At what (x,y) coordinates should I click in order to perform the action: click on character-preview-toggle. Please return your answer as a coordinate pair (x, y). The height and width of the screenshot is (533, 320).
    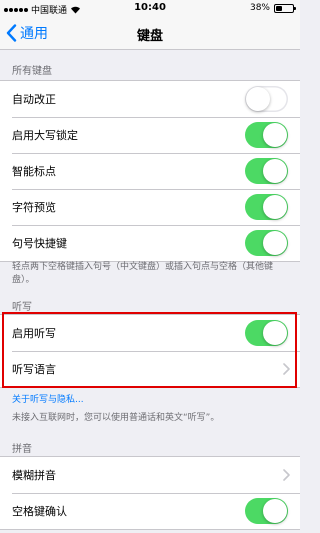
    Looking at the image, I should click on (266, 207).